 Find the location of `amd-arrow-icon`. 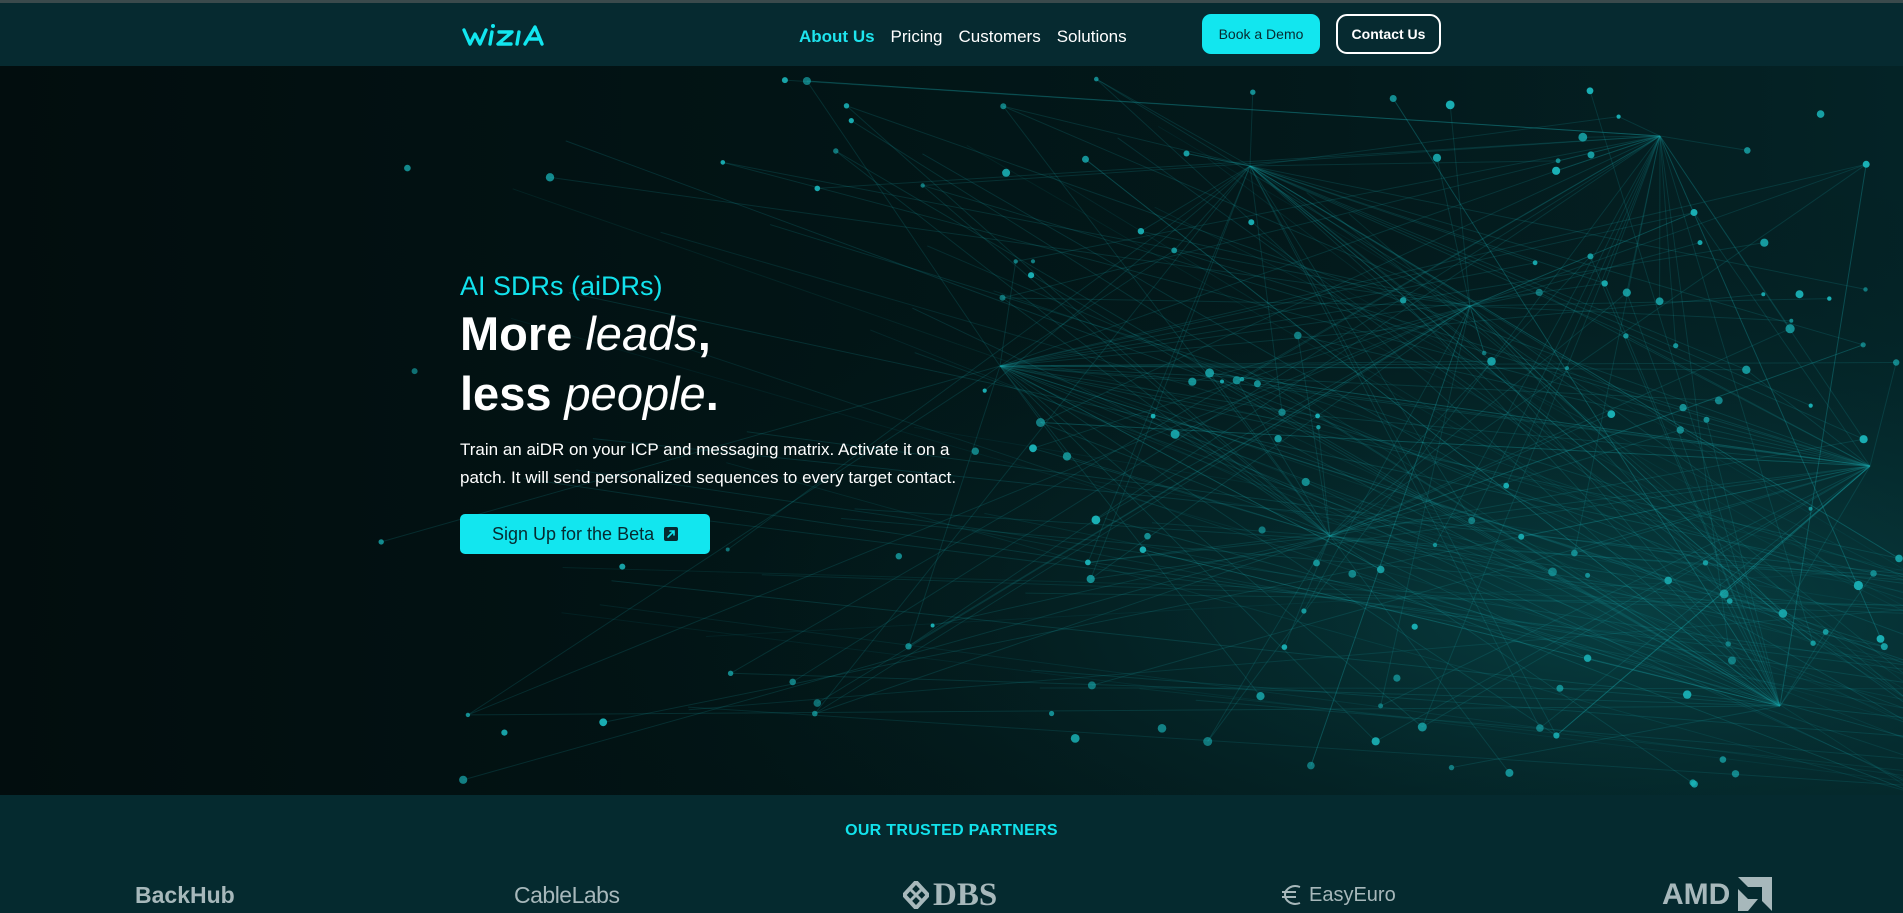

amd-arrow-icon is located at coordinates (1755, 894).